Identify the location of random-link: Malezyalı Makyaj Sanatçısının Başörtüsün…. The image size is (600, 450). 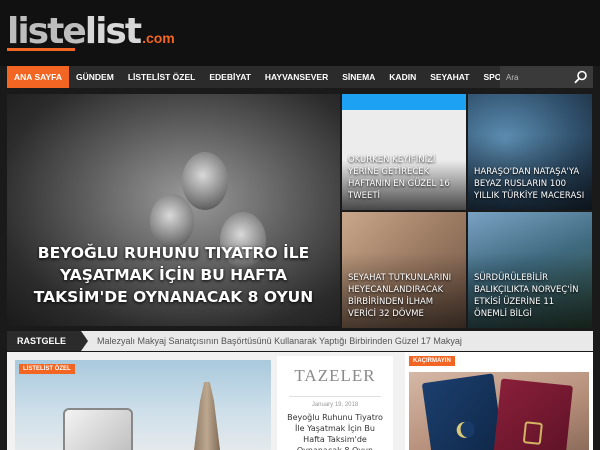
(279, 341).